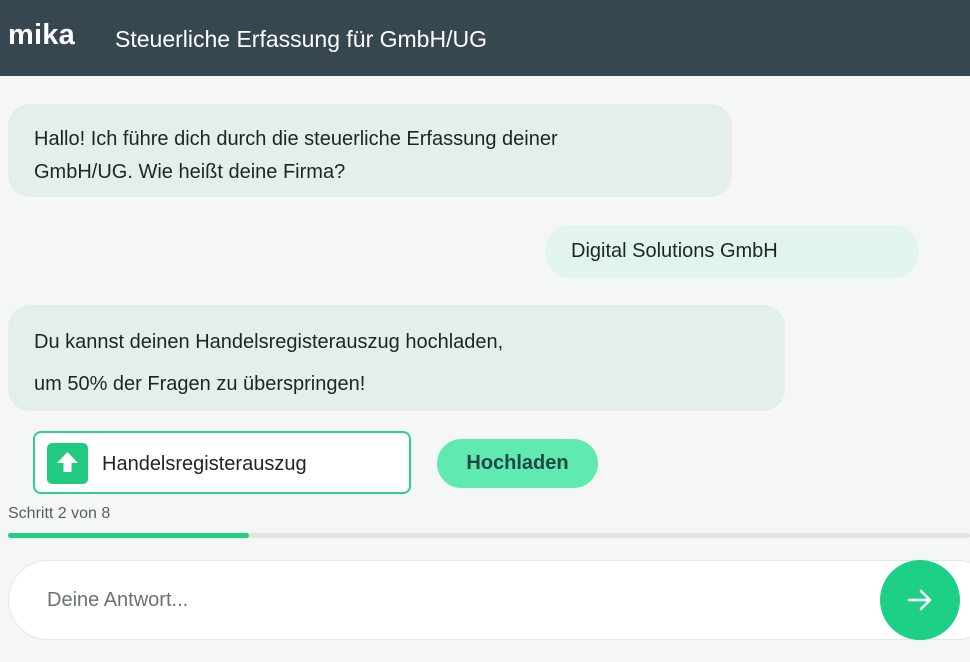 The height and width of the screenshot is (662, 970). Describe the element at coordinates (204, 464) in the screenshot. I see `upload-file-label: Handelsregisterauszug` at that location.